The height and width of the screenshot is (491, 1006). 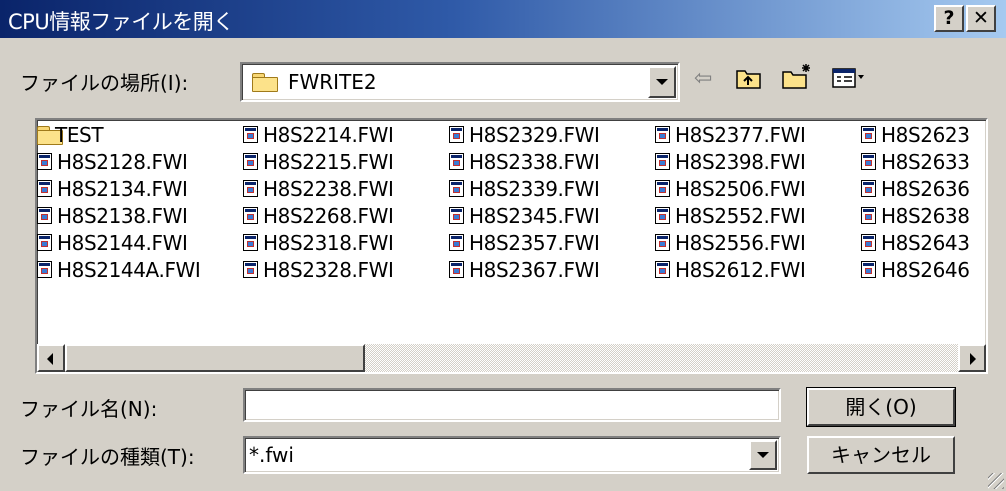 I want to click on scroll-right-button, so click(x=972, y=358).